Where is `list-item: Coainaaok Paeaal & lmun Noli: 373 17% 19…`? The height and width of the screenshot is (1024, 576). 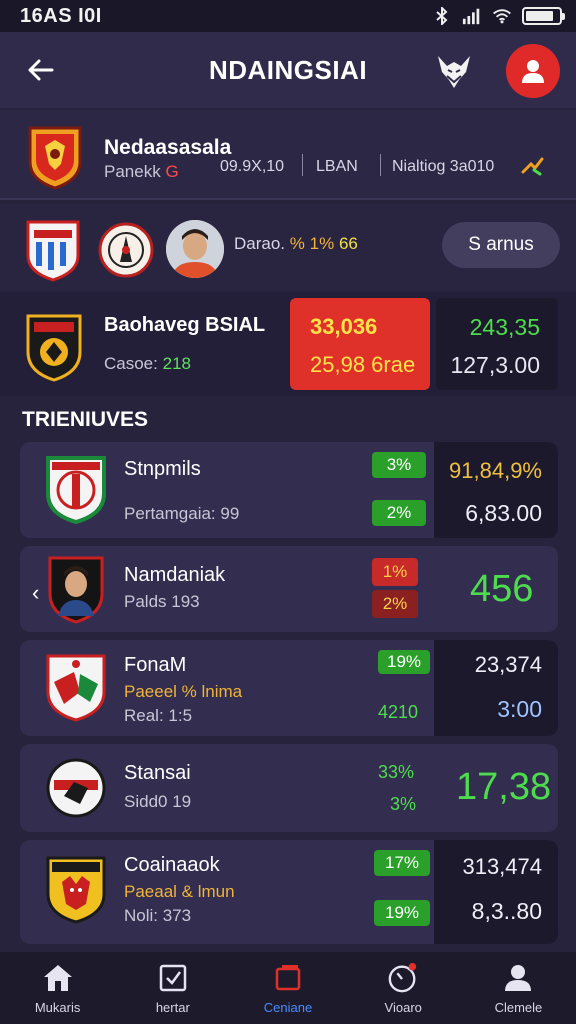 list-item: Coainaaok Paeaal & lmun Noli: 373 17% 19… is located at coordinates (289, 892).